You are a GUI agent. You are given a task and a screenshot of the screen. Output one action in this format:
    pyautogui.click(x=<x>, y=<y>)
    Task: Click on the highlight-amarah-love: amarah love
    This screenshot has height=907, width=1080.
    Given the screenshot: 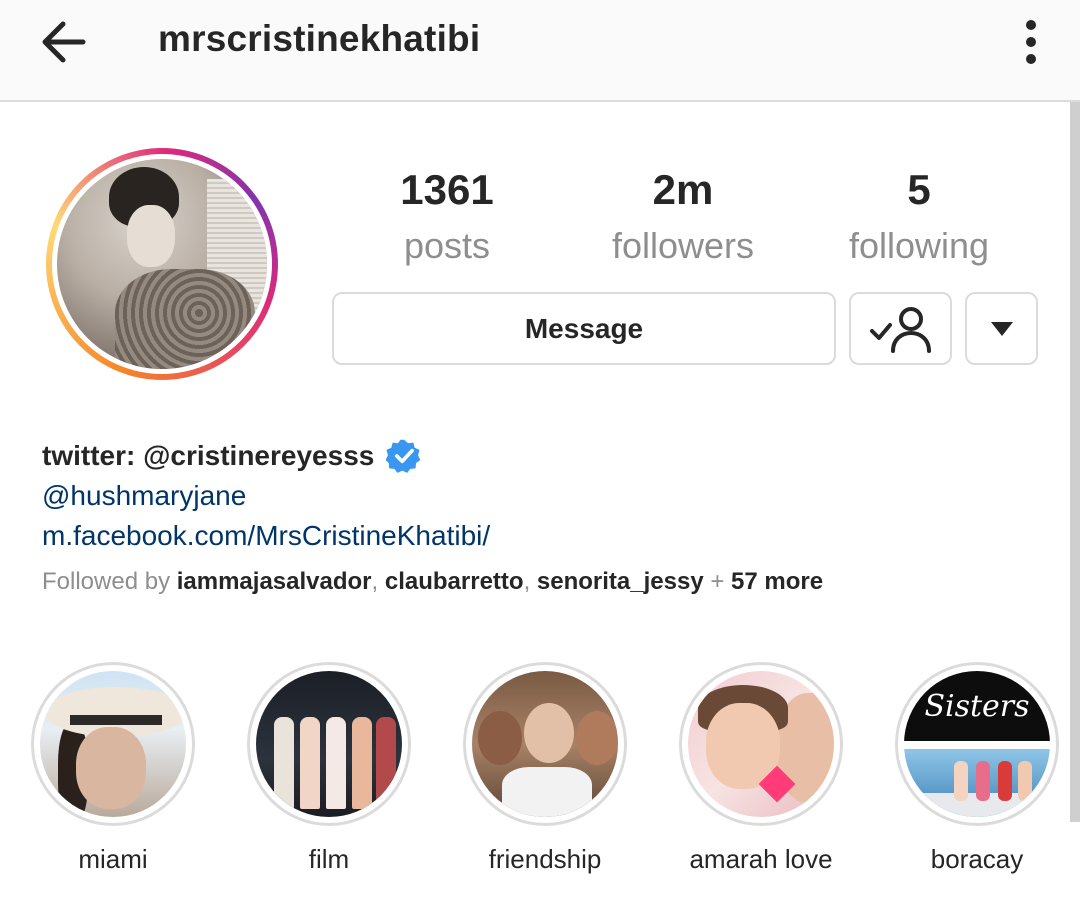 What is the action you would take?
    pyautogui.click(x=761, y=768)
    